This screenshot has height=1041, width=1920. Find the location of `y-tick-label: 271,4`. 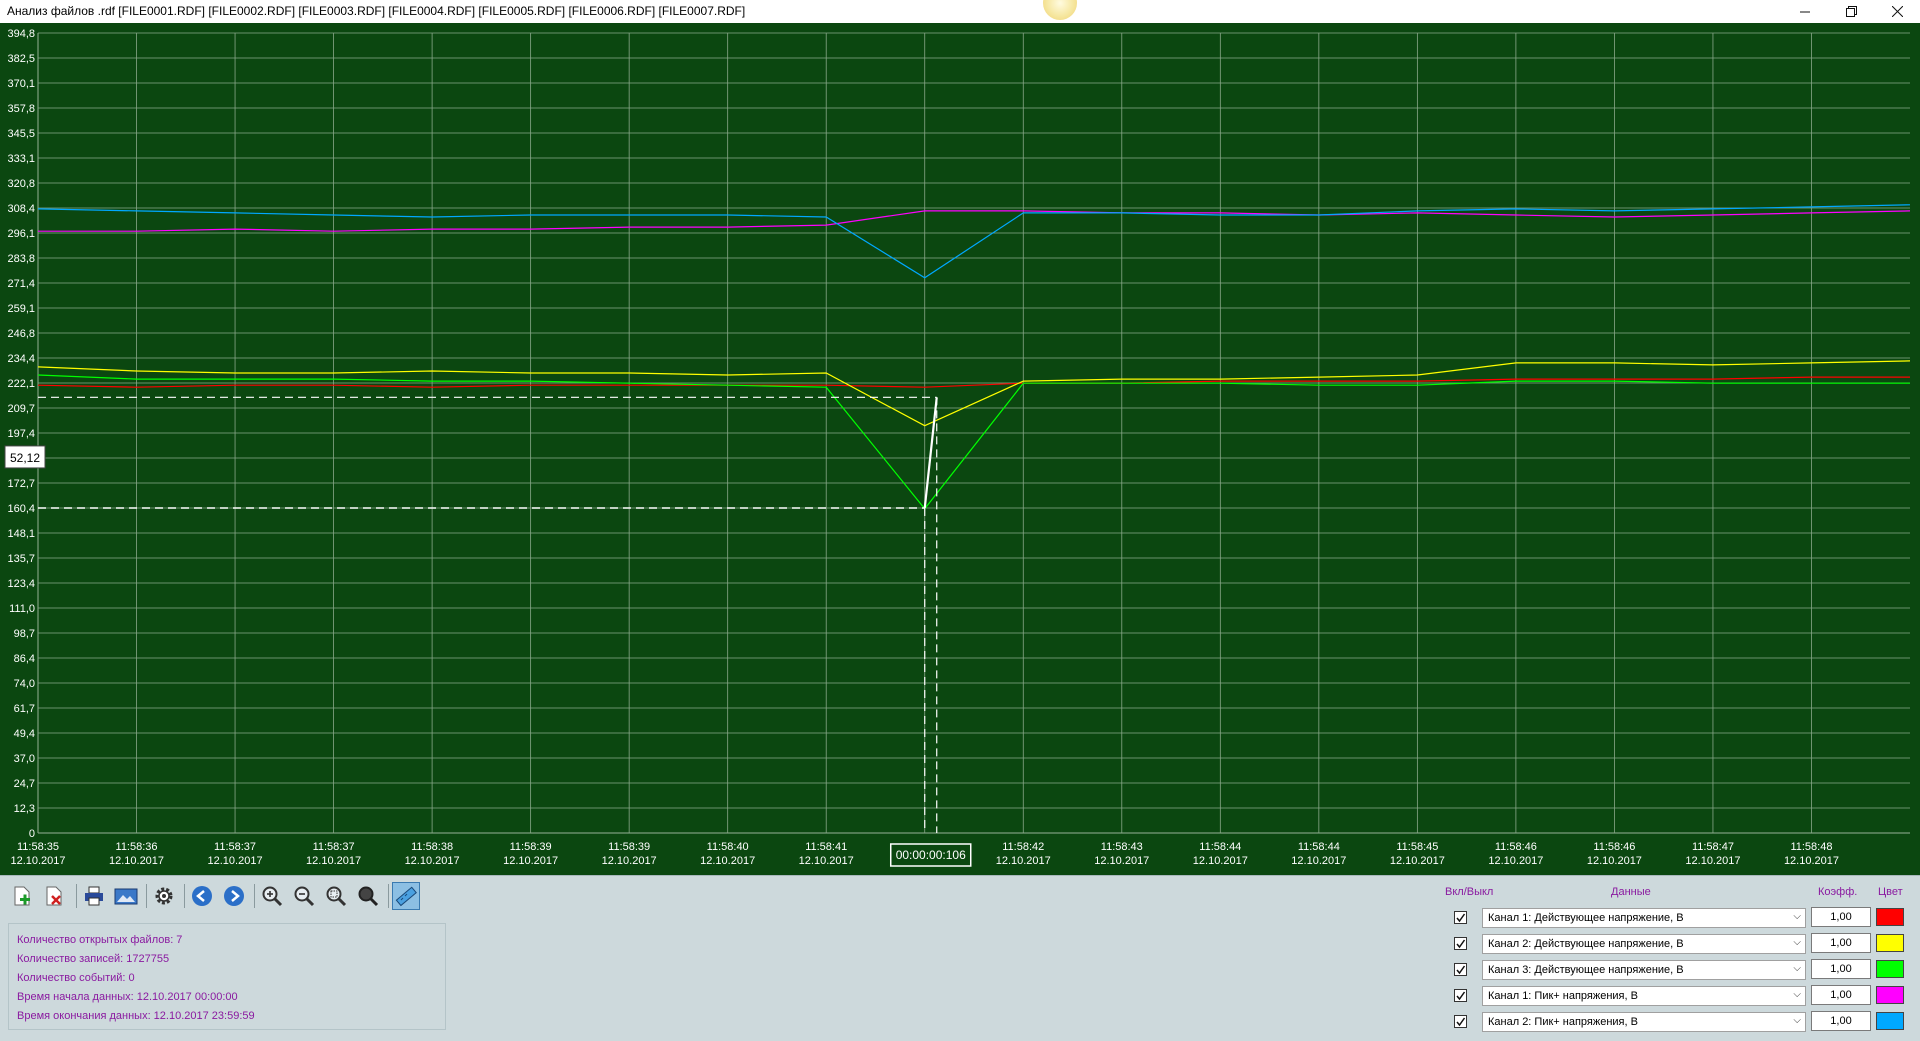

y-tick-label: 271,4 is located at coordinates (21, 284).